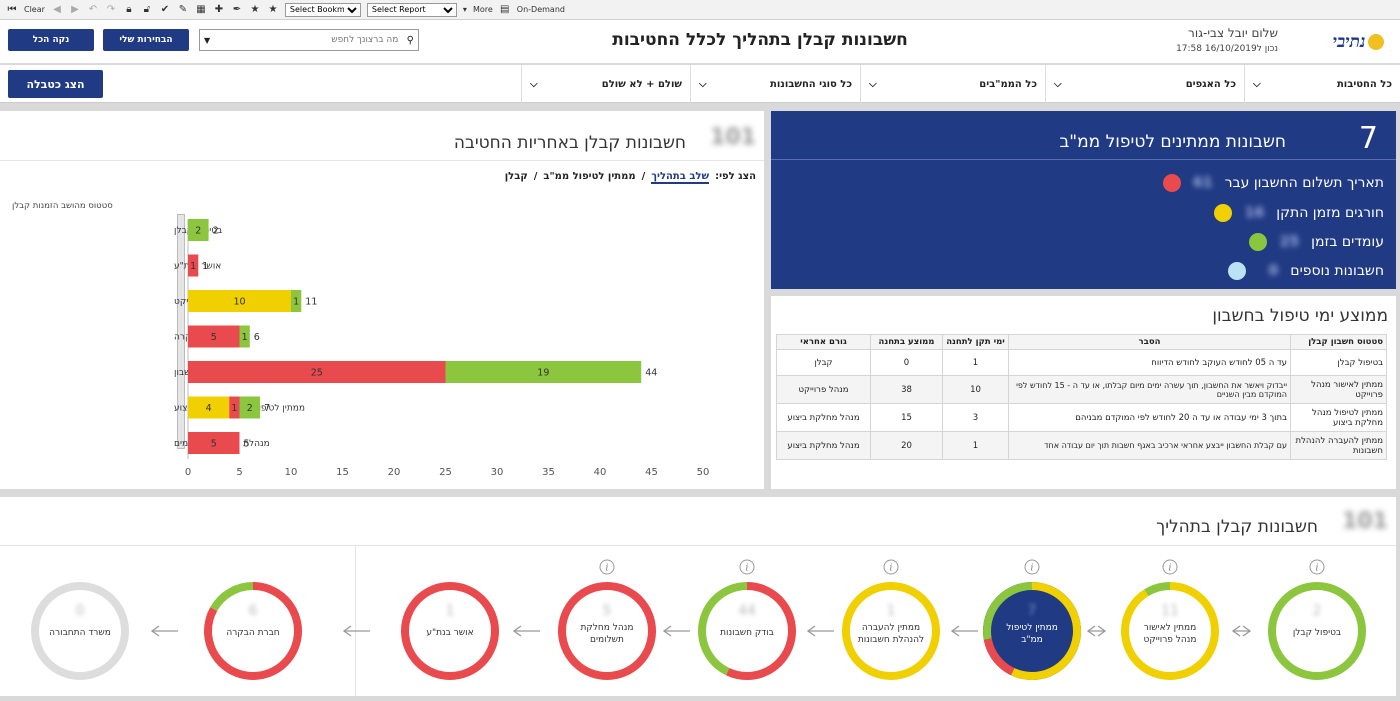 This screenshot has width=1400, height=701. Describe the element at coordinates (1170, 640) in the screenshot. I see `step-label: מנהל פרוייקט` at that location.